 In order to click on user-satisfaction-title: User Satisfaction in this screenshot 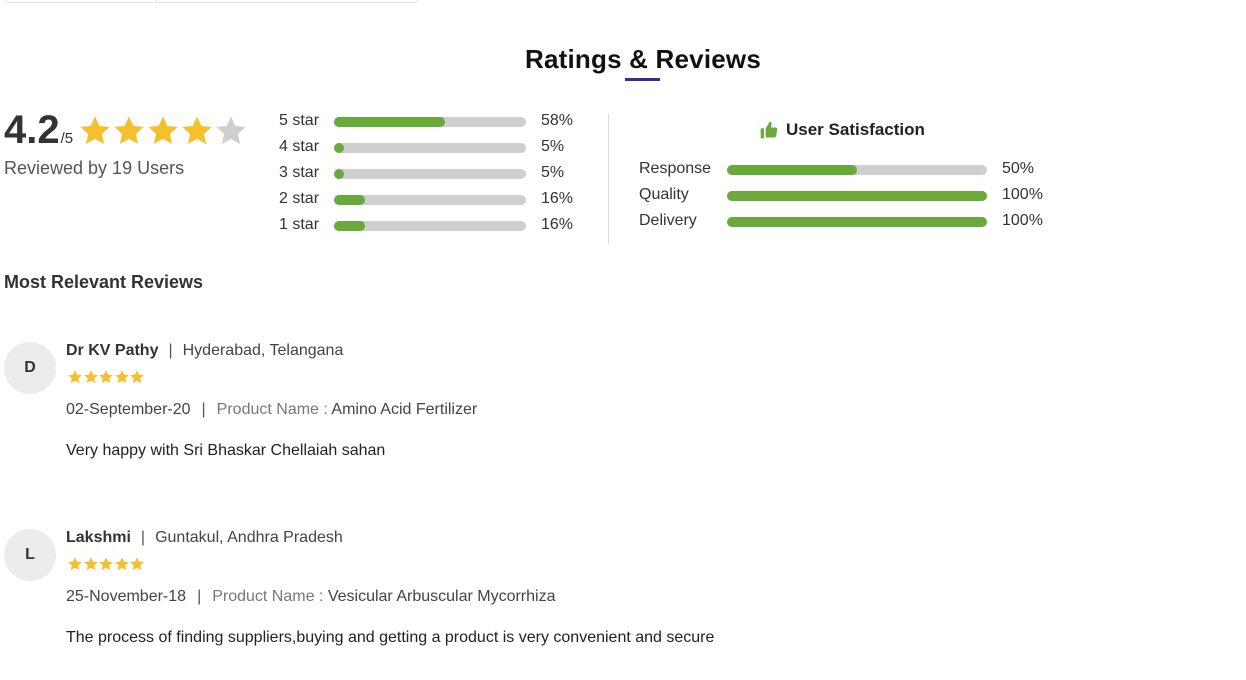, I will do `click(842, 130)`.